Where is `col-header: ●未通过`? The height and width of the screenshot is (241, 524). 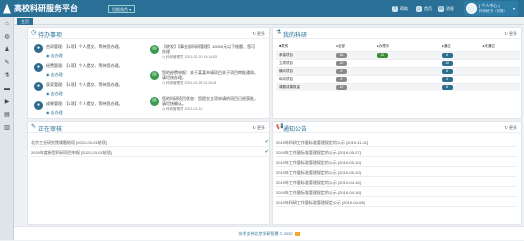
col-header: ●未通过 is located at coordinates (488, 46).